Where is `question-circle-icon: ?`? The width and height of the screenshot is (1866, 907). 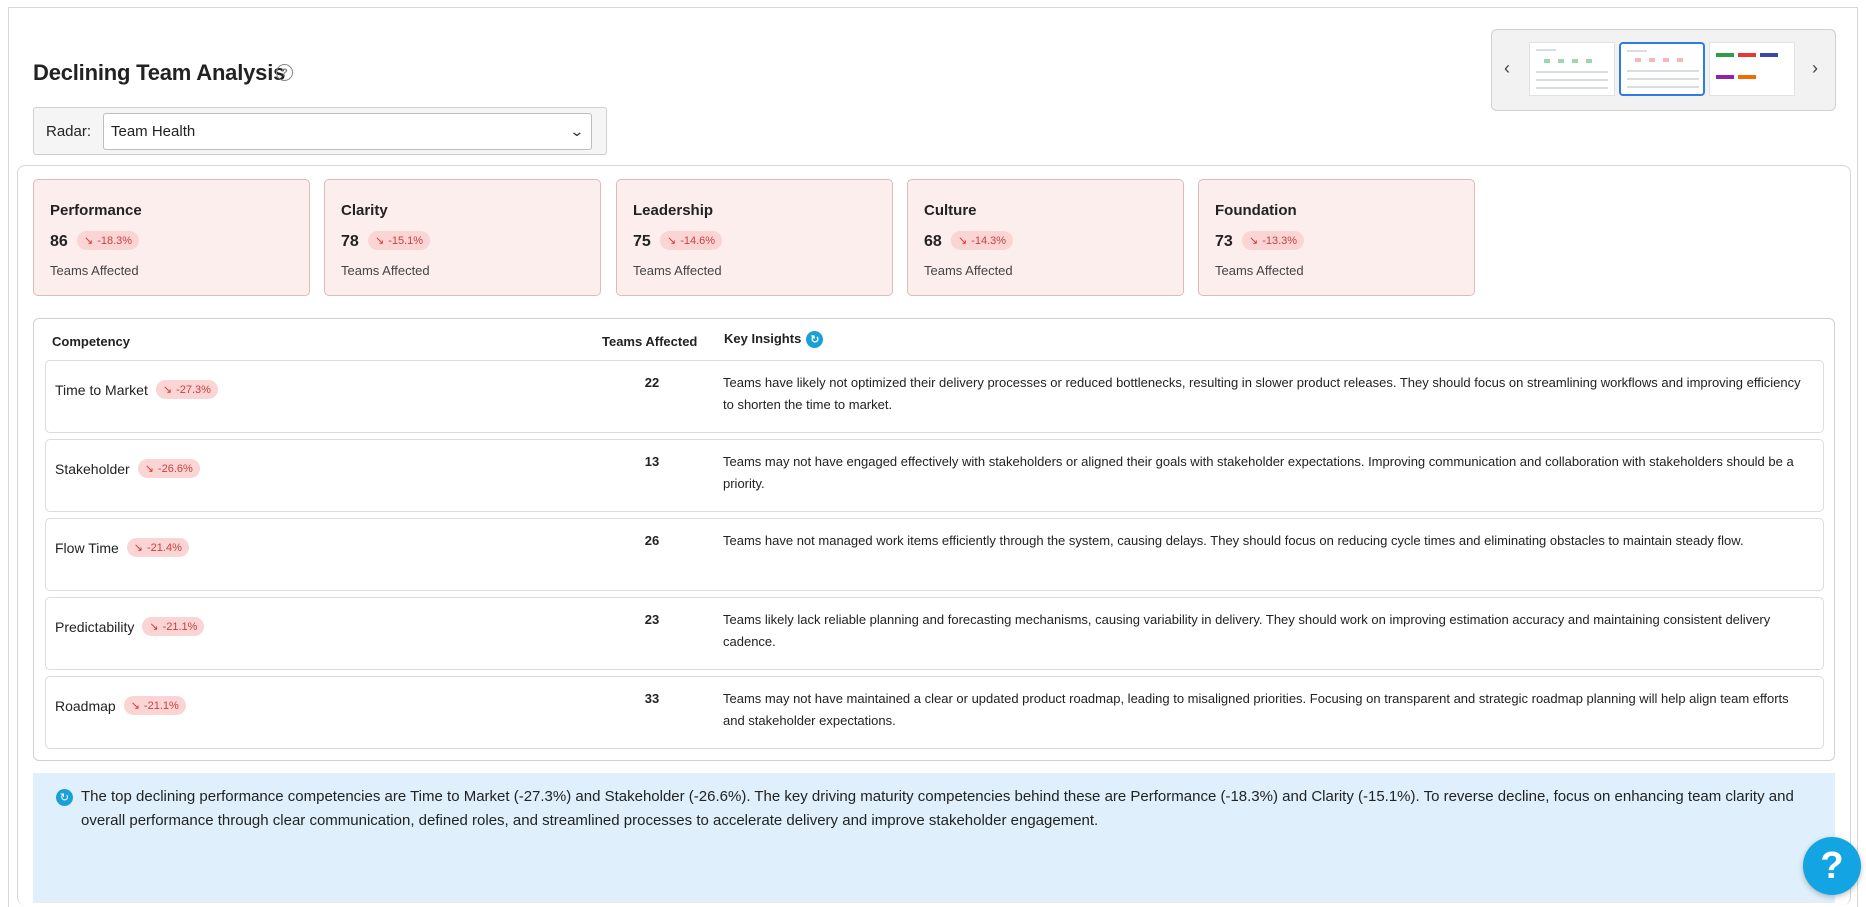
question-circle-icon: ? is located at coordinates (284, 72).